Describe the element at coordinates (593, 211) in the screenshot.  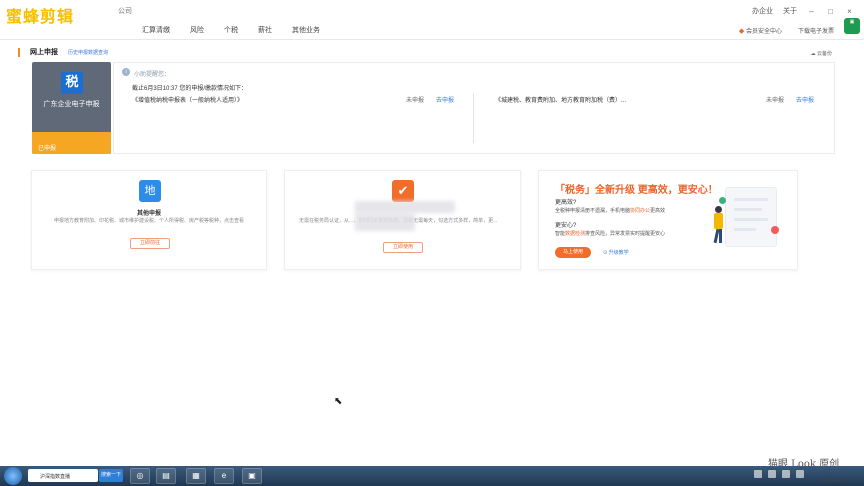
I see `promo-a1-text: 全税种申报清册不遗漏，手机电脑` at that location.